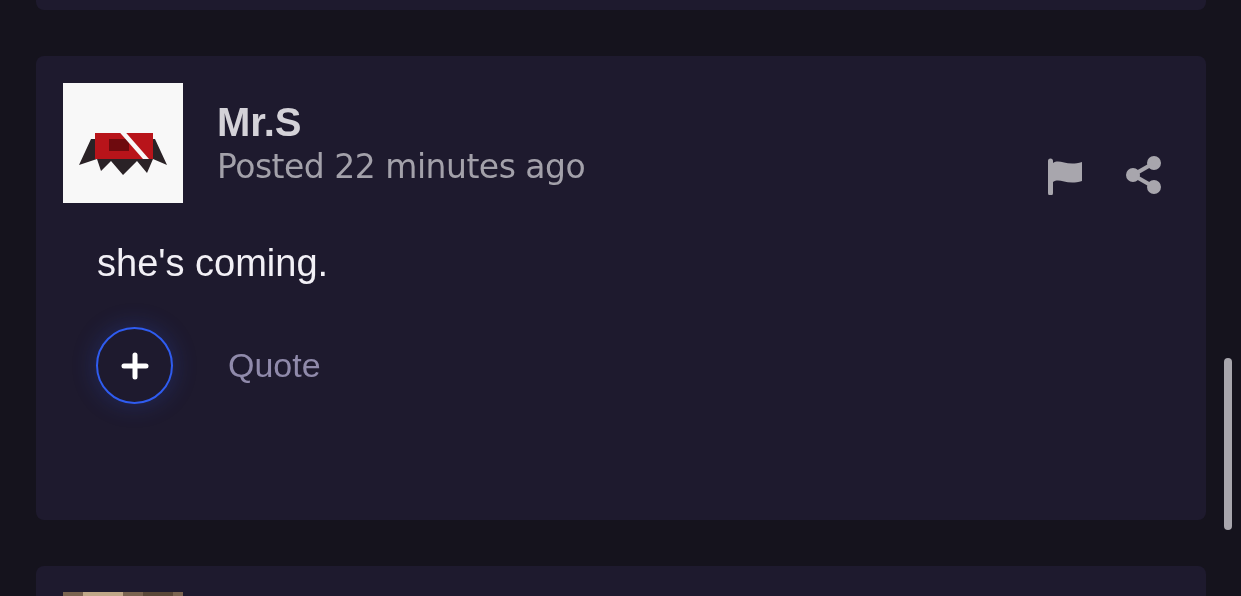 This screenshot has width=1241, height=596. Describe the element at coordinates (213, 263) in the screenshot. I see `post-text: she's coming.` at that location.